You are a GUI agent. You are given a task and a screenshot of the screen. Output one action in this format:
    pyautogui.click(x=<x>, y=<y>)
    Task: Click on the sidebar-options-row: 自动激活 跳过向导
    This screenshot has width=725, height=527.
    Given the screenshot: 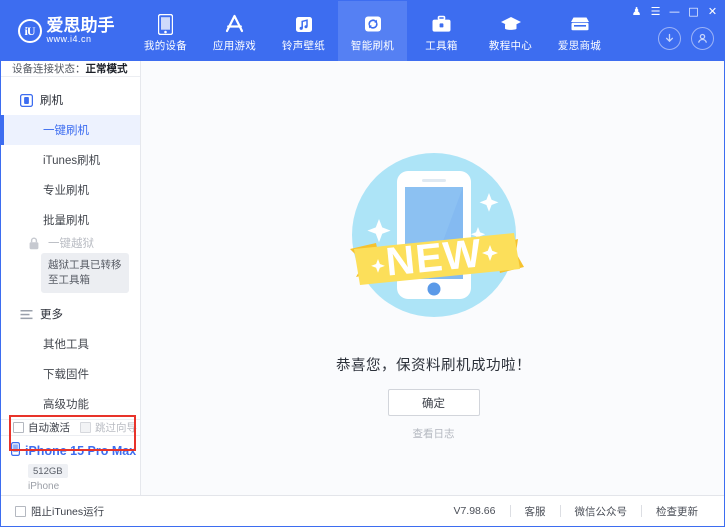 What is the action you would take?
    pyautogui.click(x=70, y=433)
    